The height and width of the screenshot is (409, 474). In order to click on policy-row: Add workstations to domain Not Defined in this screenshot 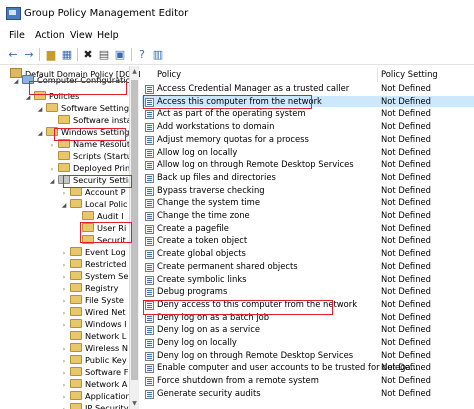, I will do `click(308, 127)`.